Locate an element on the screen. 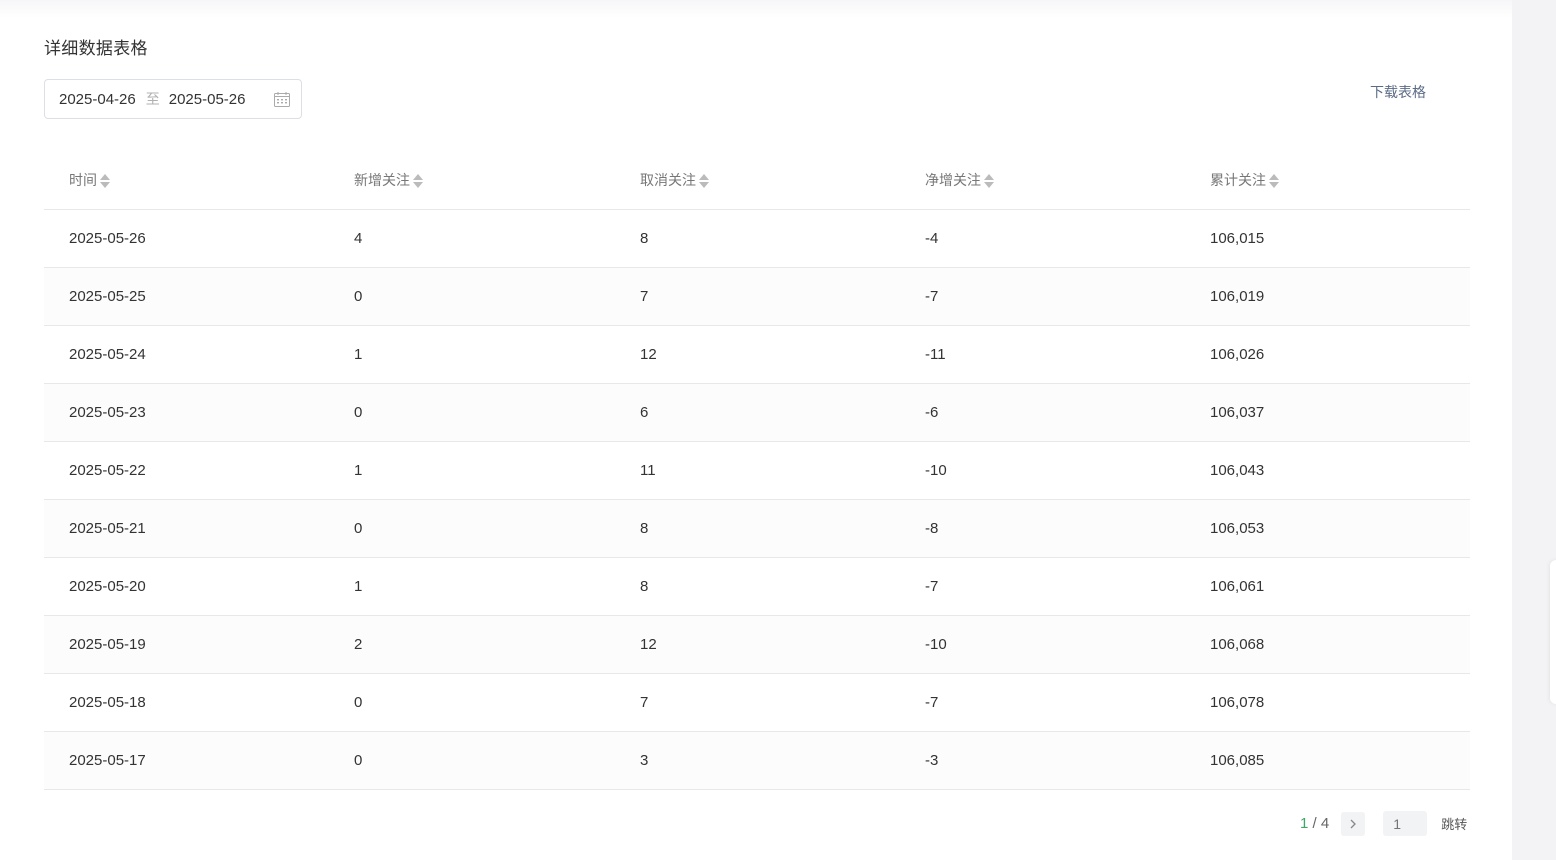  table-row: 2025-05-23 0 6 -6 106,037 is located at coordinates (757, 412).